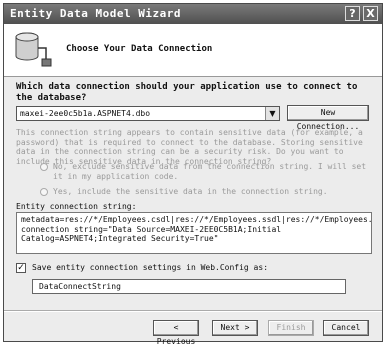  What do you see at coordinates (176, 333) in the screenshot?
I see `previous-button: < Previous` at bounding box center [176, 333].